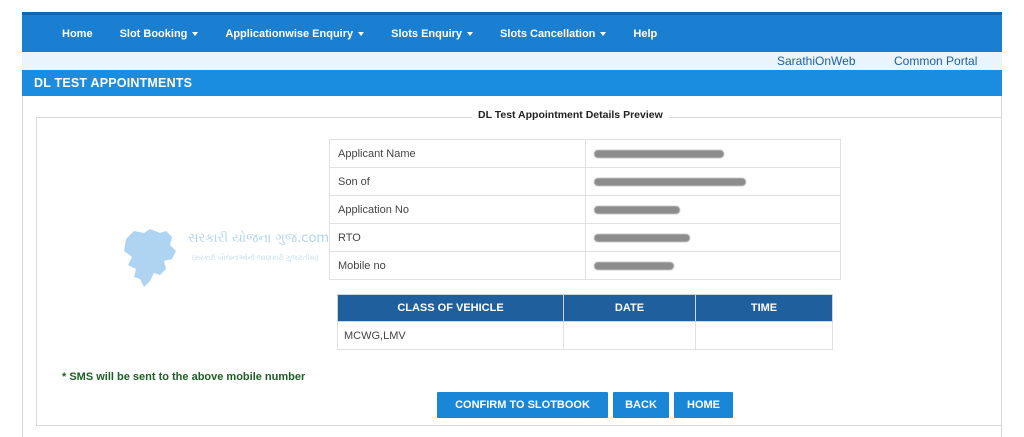 Image resolution: width=1024 pixels, height=437 pixels. Describe the element at coordinates (512, 83) in the screenshot. I see `section-title: DL TEST APPOINTMENTS` at that location.